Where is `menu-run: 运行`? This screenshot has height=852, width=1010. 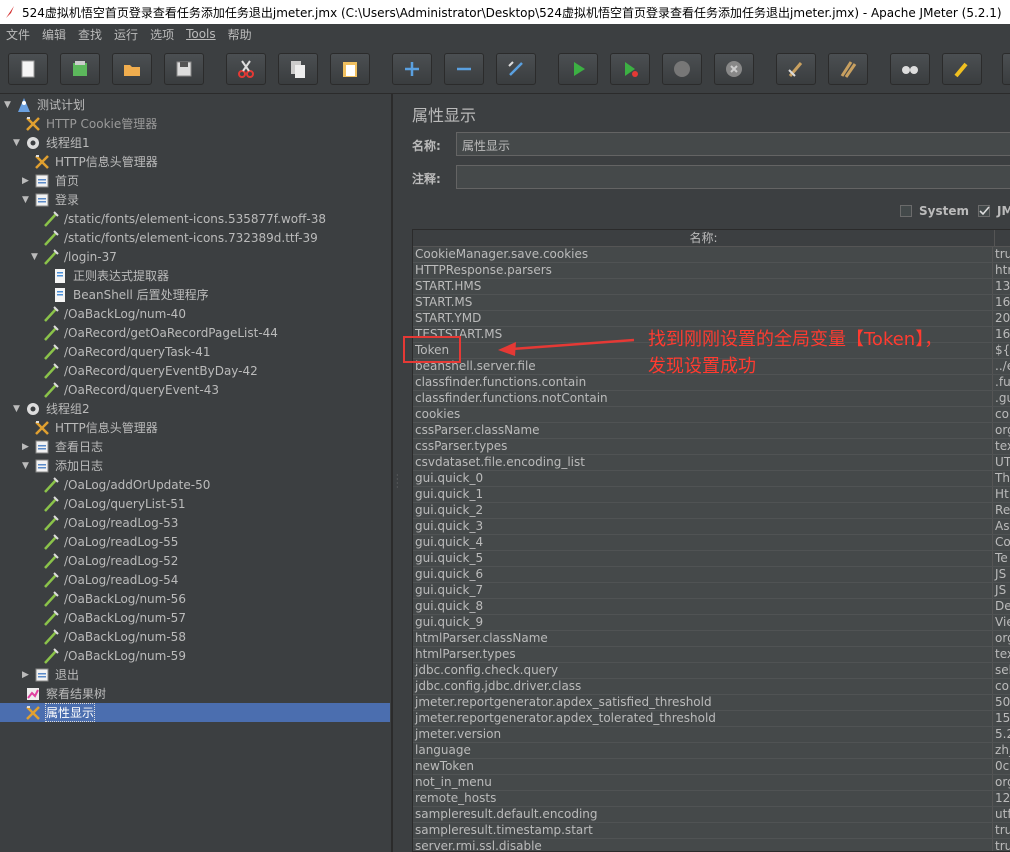 menu-run: 运行 is located at coordinates (126, 34).